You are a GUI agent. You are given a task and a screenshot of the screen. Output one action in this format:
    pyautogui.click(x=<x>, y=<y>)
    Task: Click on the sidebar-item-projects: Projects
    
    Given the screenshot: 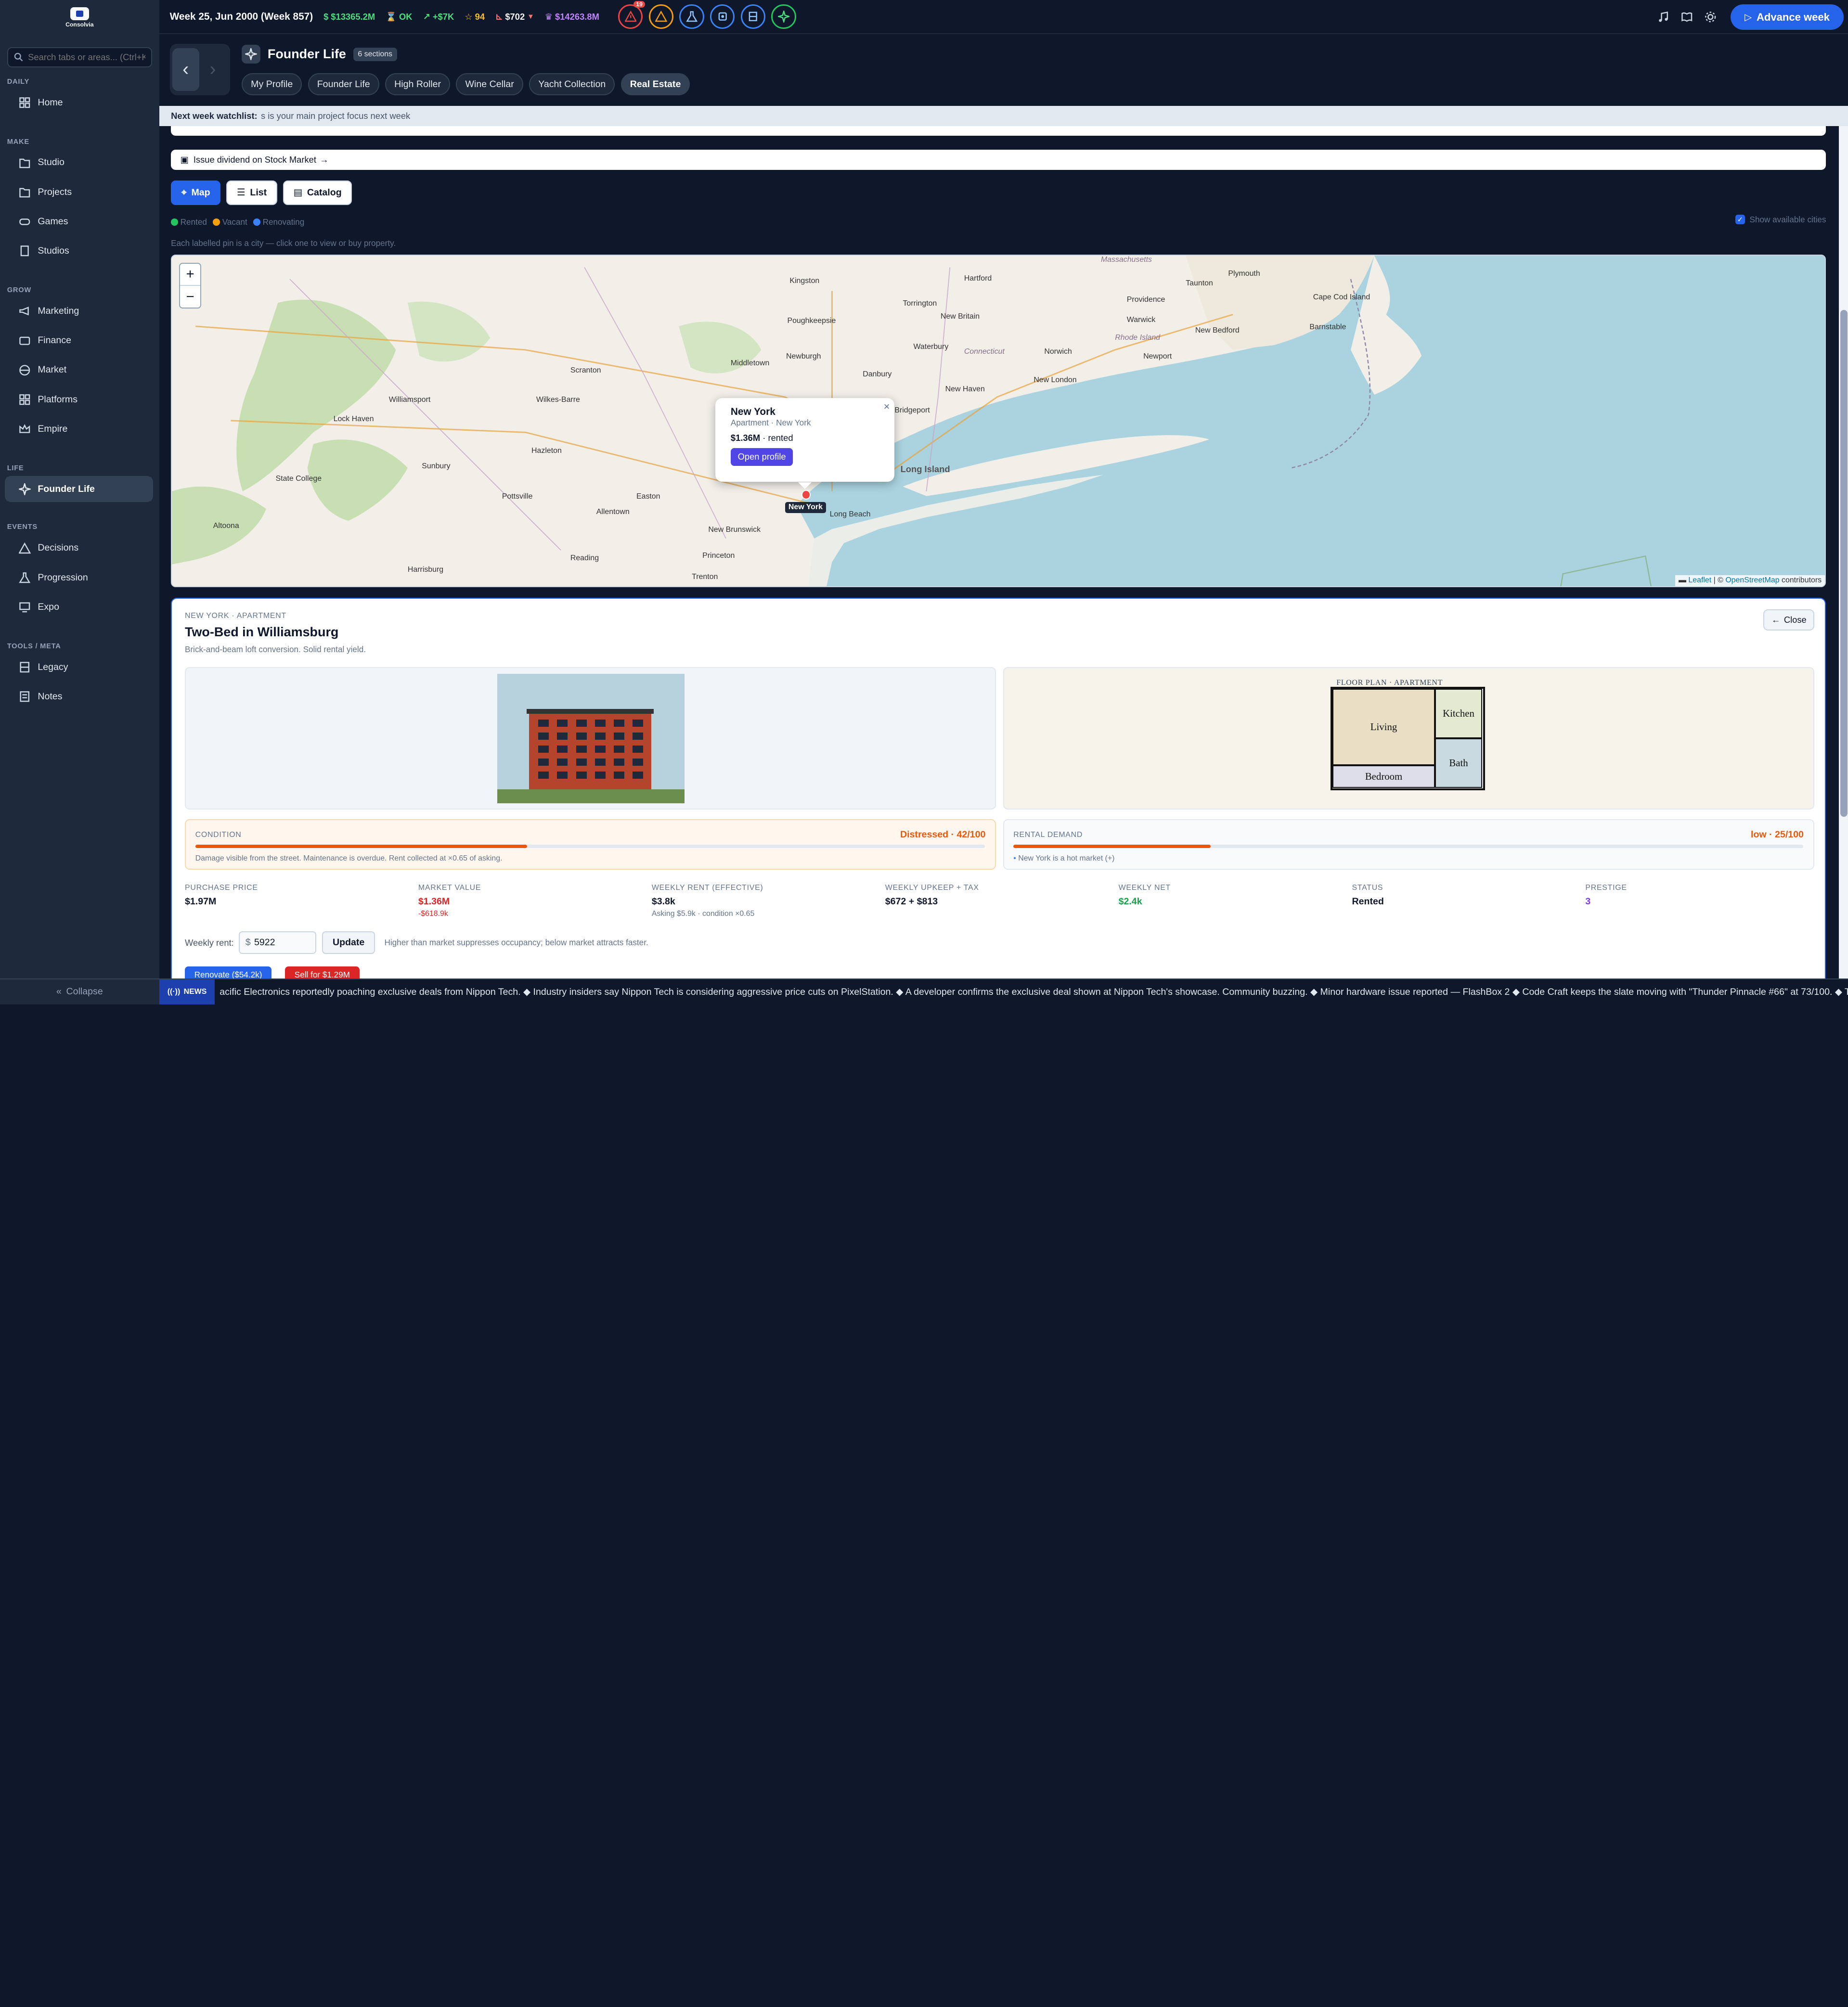 What is the action you would take?
    pyautogui.click(x=79, y=192)
    